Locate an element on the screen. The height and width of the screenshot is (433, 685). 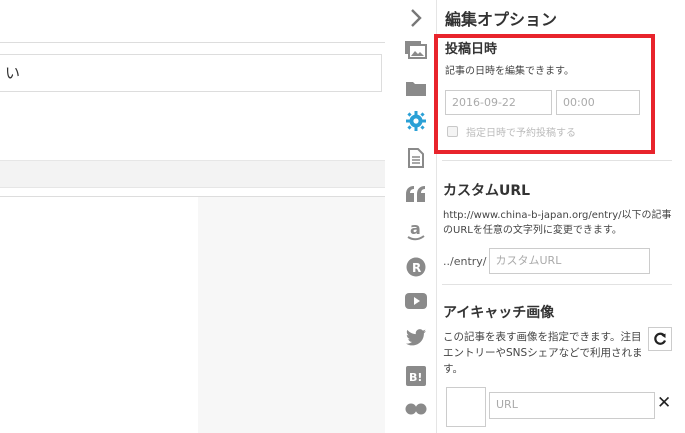
flickr-icon is located at coordinates (416, 409).